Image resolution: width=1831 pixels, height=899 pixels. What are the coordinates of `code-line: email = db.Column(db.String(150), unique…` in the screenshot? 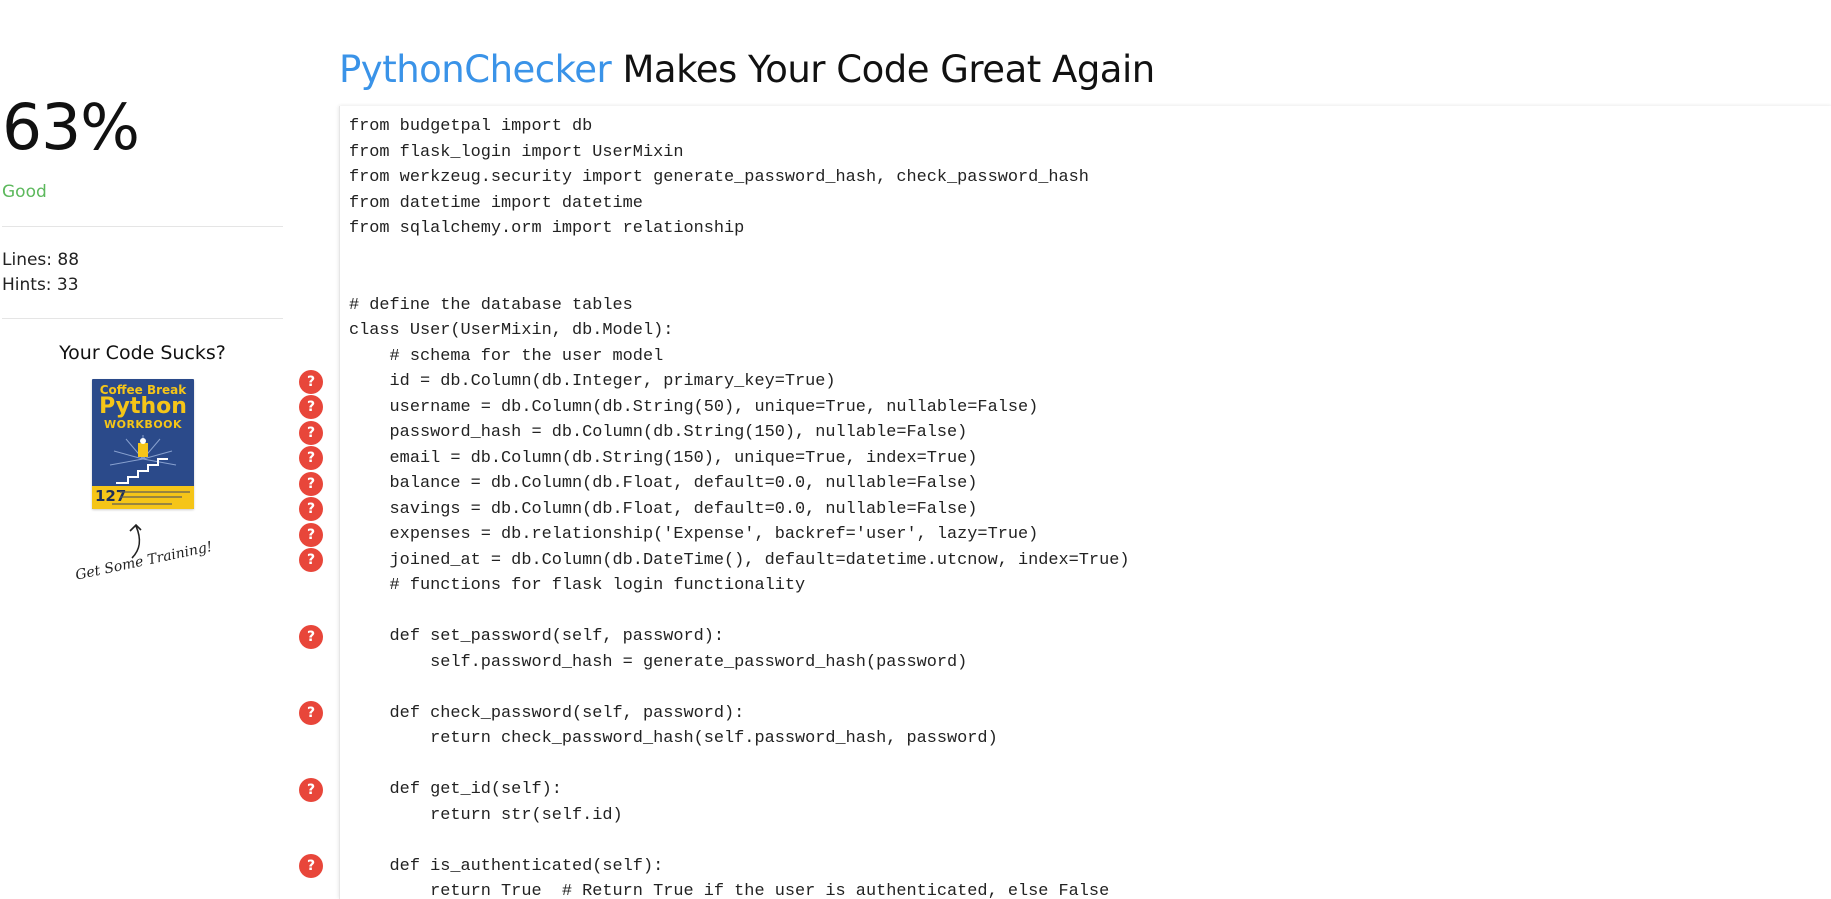 It's located at (739, 459).